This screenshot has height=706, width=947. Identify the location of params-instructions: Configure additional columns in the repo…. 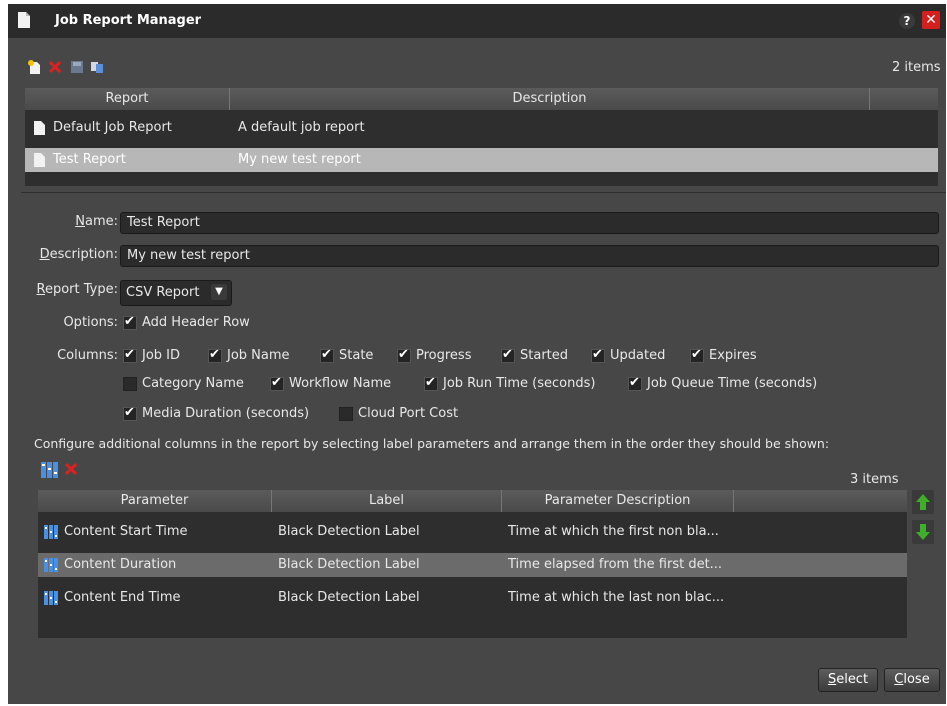
(432, 443).